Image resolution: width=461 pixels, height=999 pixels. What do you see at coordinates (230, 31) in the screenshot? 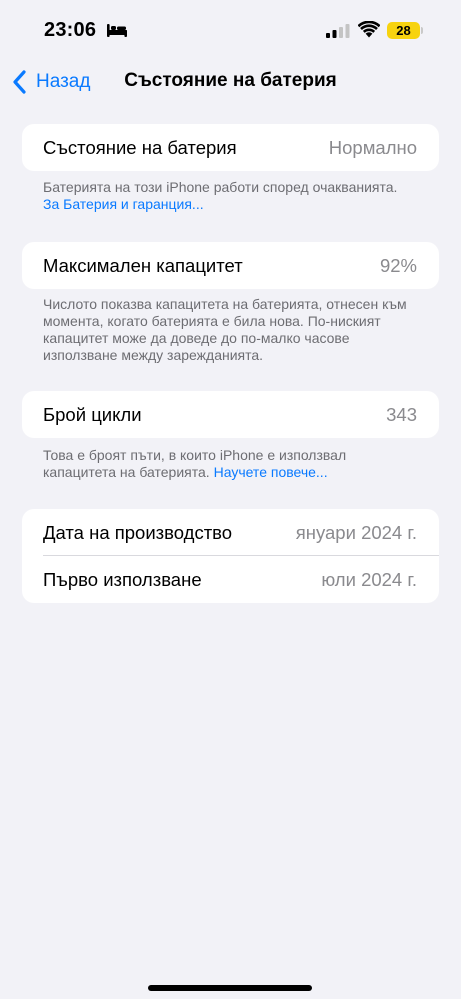
I see `status-bar: 23:06 28` at bounding box center [230, 31].